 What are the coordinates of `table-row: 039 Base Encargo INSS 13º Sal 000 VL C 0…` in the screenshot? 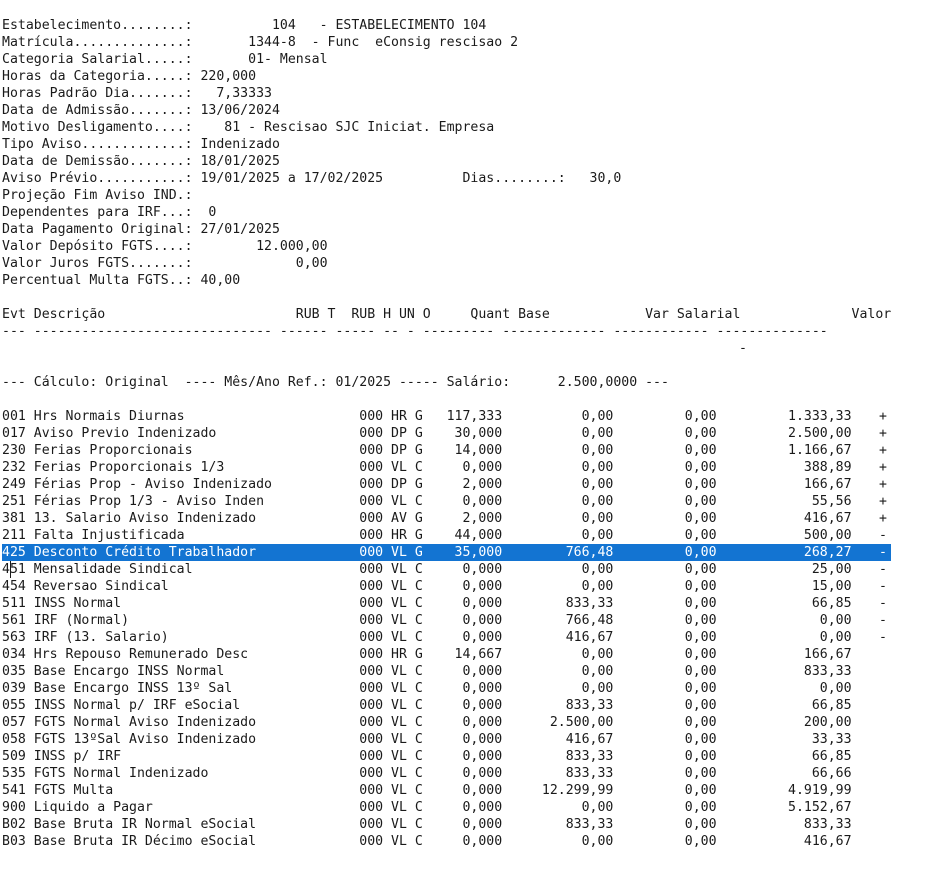 It's located at (446, 688).